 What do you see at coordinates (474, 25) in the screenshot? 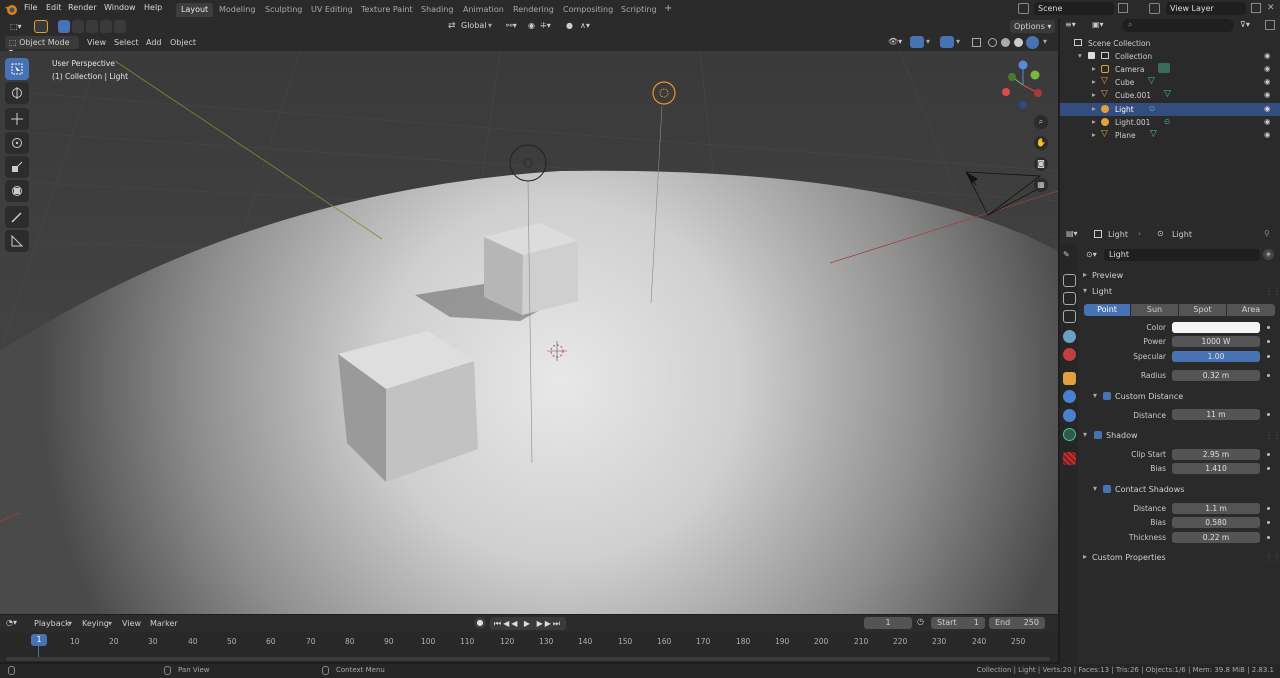
I see `transform-orientation-dropdown: Global` at bounding box center [474, 25].